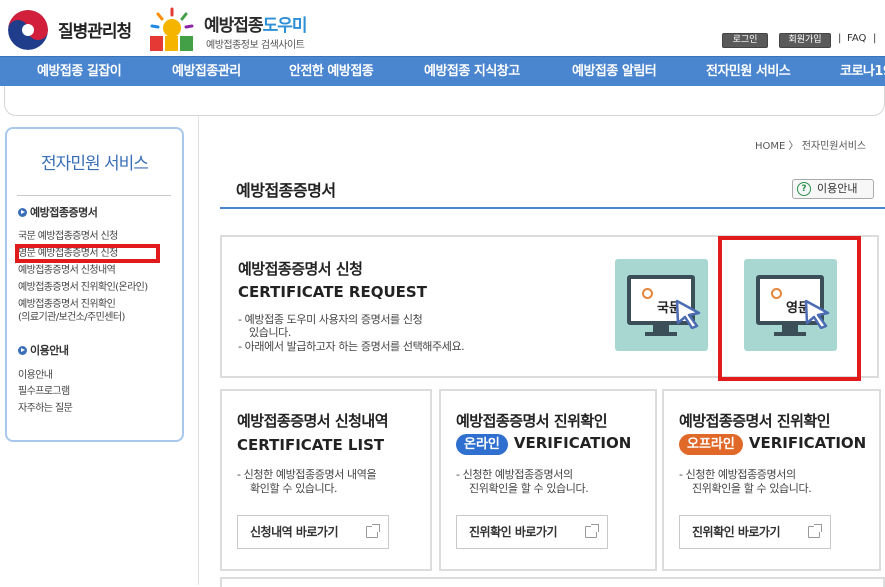  Describe the element at coordinates (94, 195) in the screenshot. I see `sidebar-divider` at that location.